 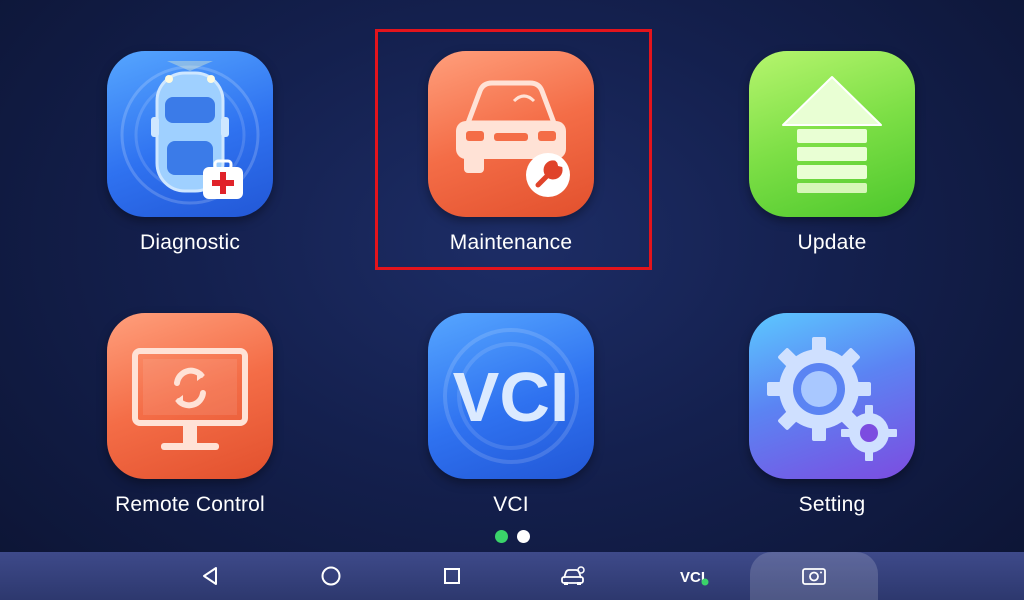 I want to click on back-icon, so click(x=210, y=576).